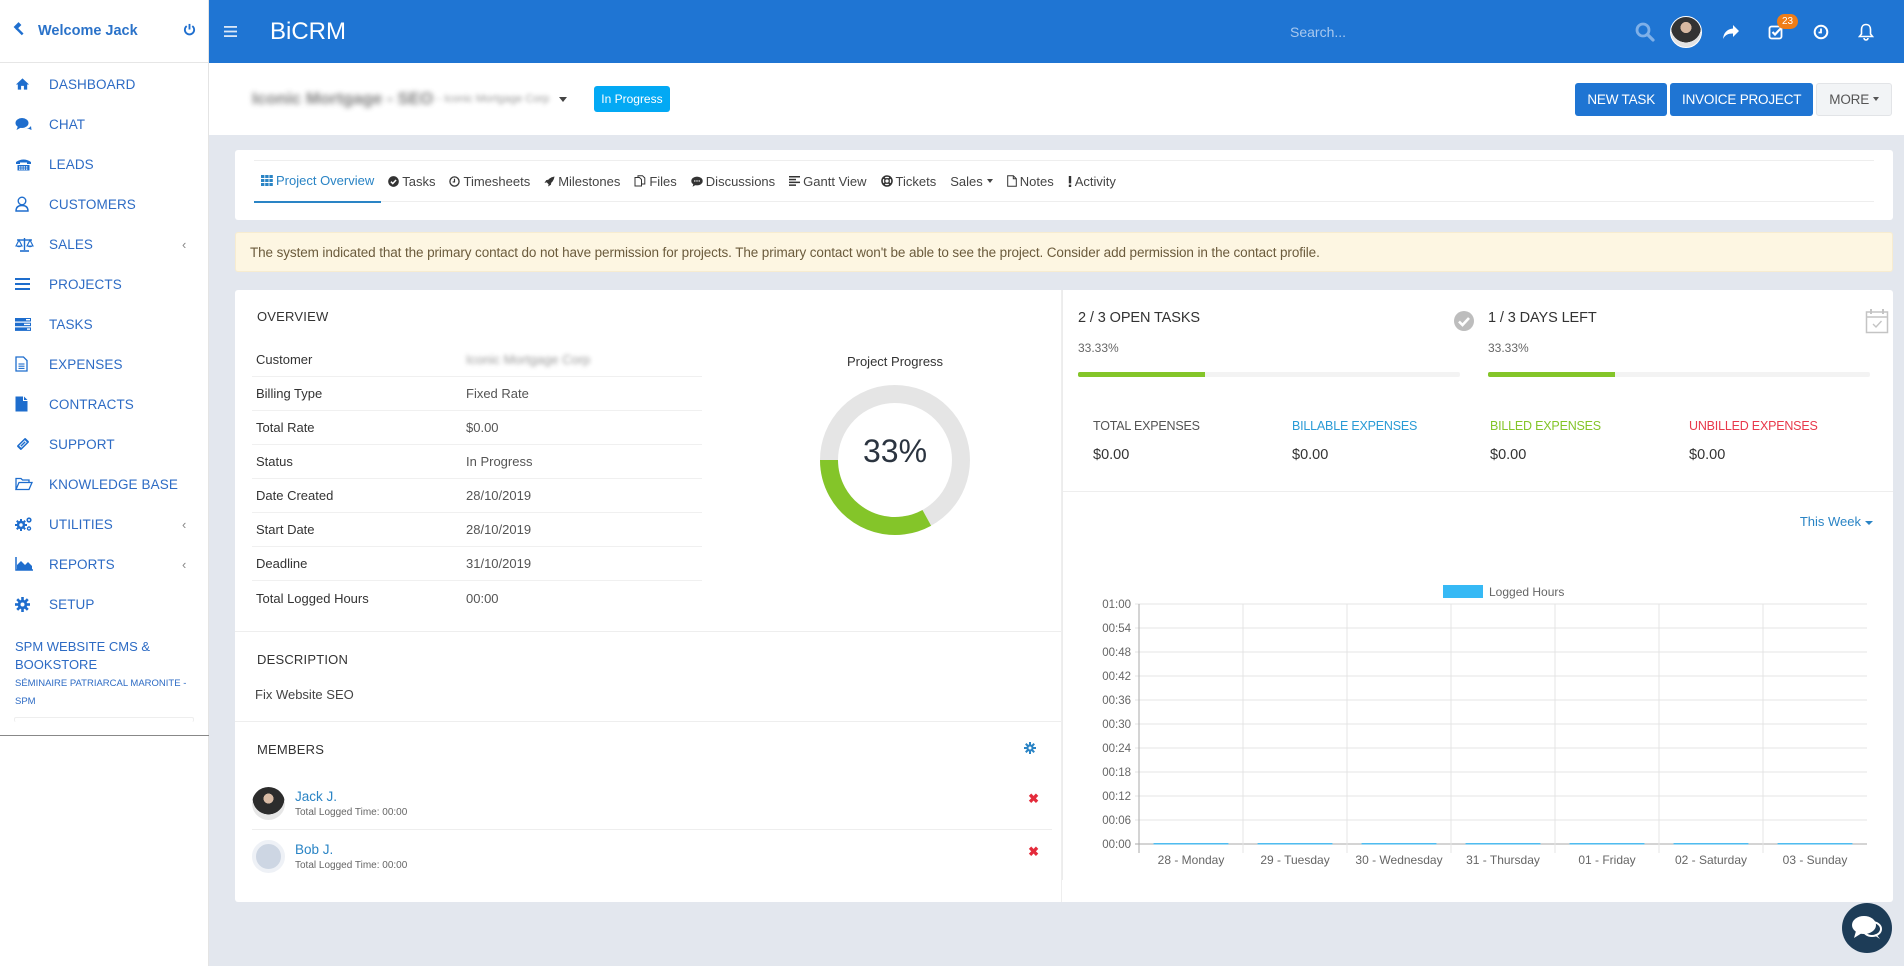 Image resolution: width=1904 pixels, height=966 pixels. Describe the element at coordinates (104, 484) in the screenshot. I see `sidebar-item-knowledge-base: KNOWLEDGE BASE` at that location.